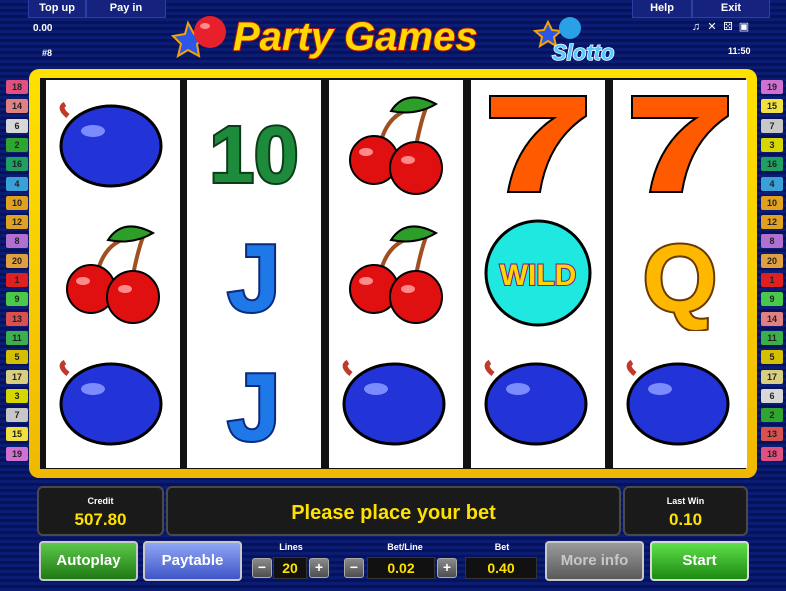  Describe the element at coordinates (17, 318) in the screenshot. I see `left-line-badge: 13` at that location.